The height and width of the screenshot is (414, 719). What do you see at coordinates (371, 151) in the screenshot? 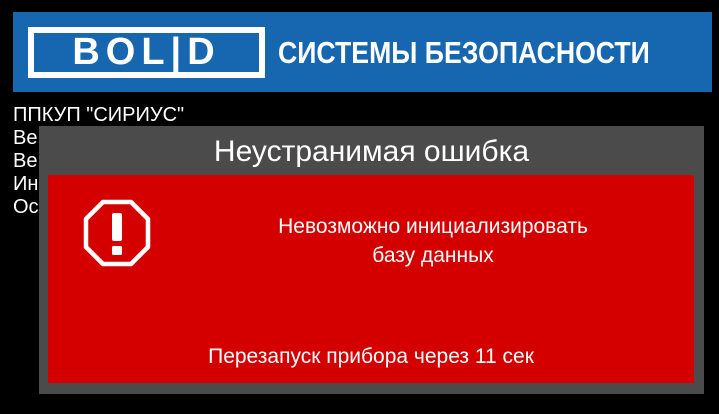
I see `dialog-title: Неустранимая ошибка` at bounding box center [371, 151].